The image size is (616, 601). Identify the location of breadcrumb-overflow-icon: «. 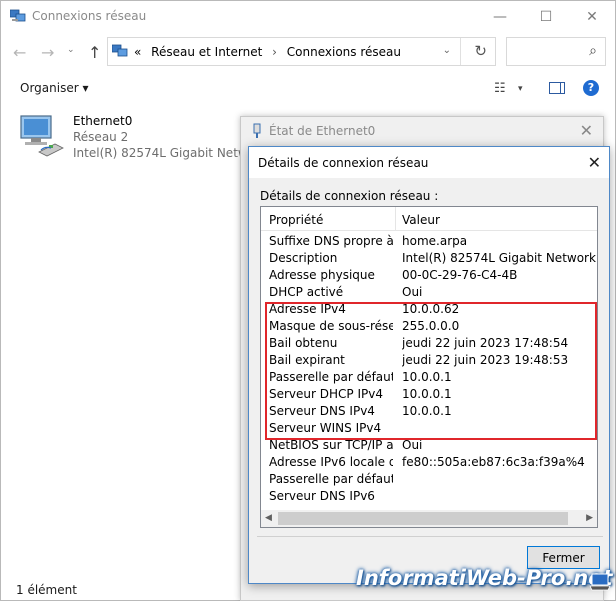
(137, 52).